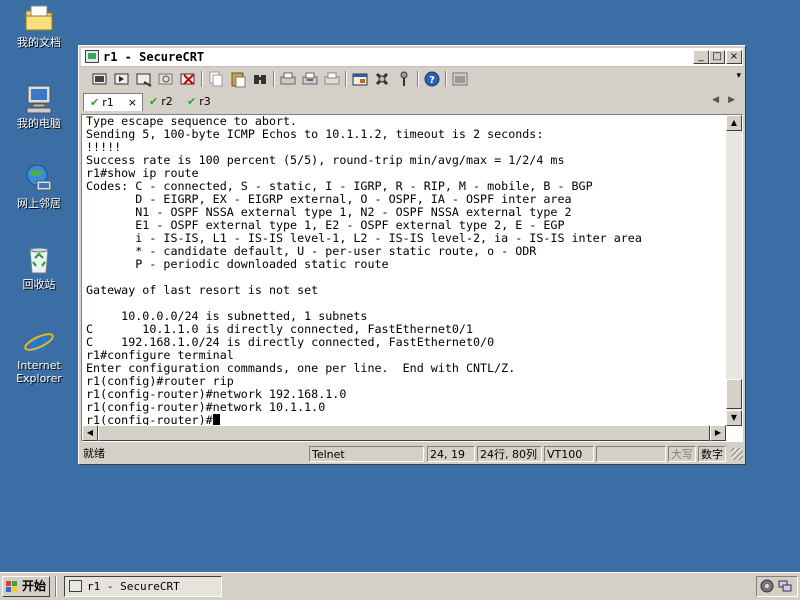 The height and width of the screenshot is (600, 800). I want to click on tab-r2: ✔ r2, so click(167, 102).